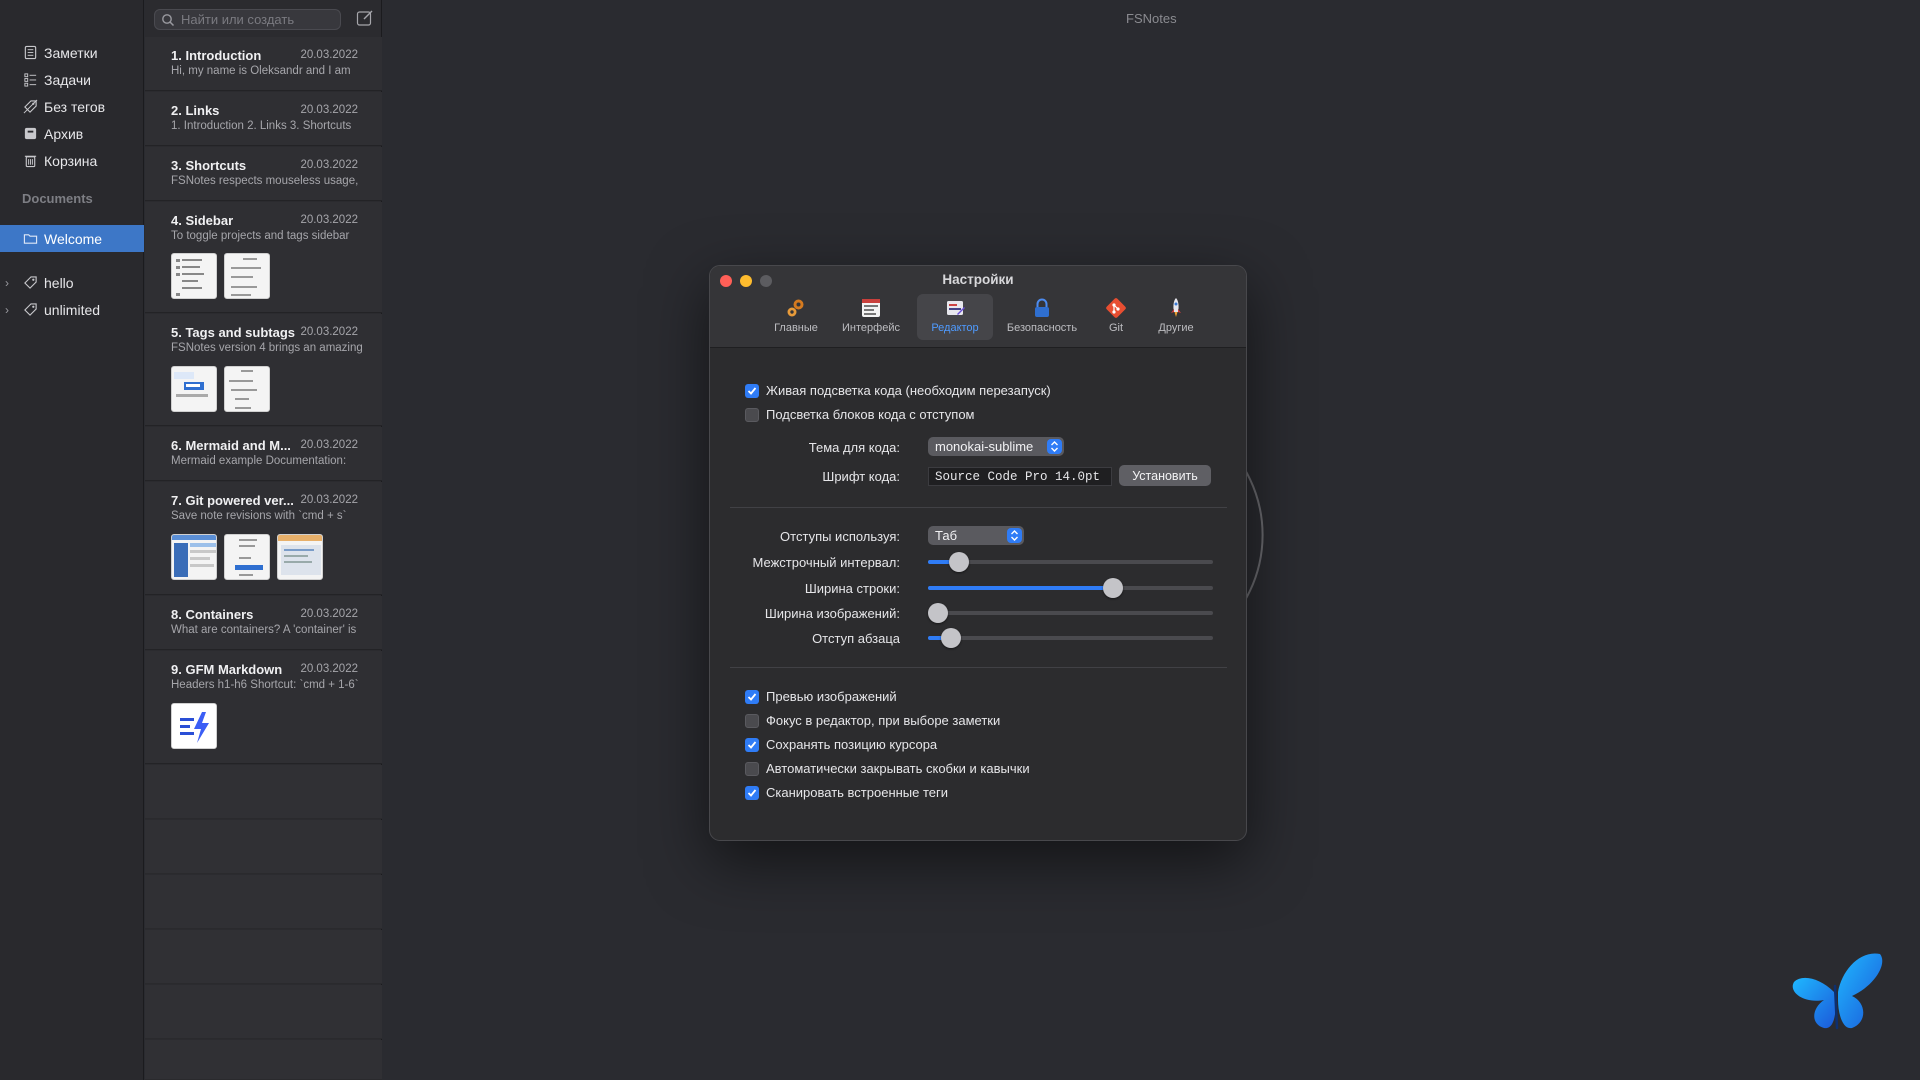  Describe the element at coordinates (846, 792) in the screenshot. I see `option-row: Сканировать встроенные теги` at that location.